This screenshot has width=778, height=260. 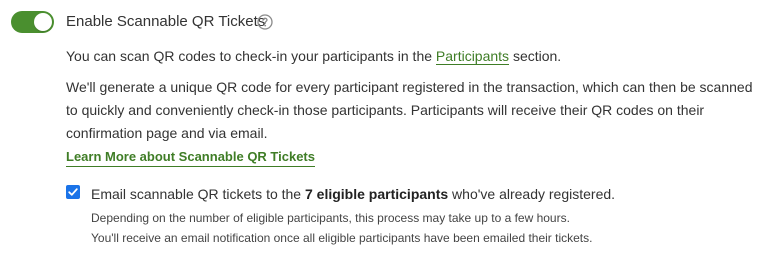 I want to click on participants-link: Participants, so click(x=472, y=56).